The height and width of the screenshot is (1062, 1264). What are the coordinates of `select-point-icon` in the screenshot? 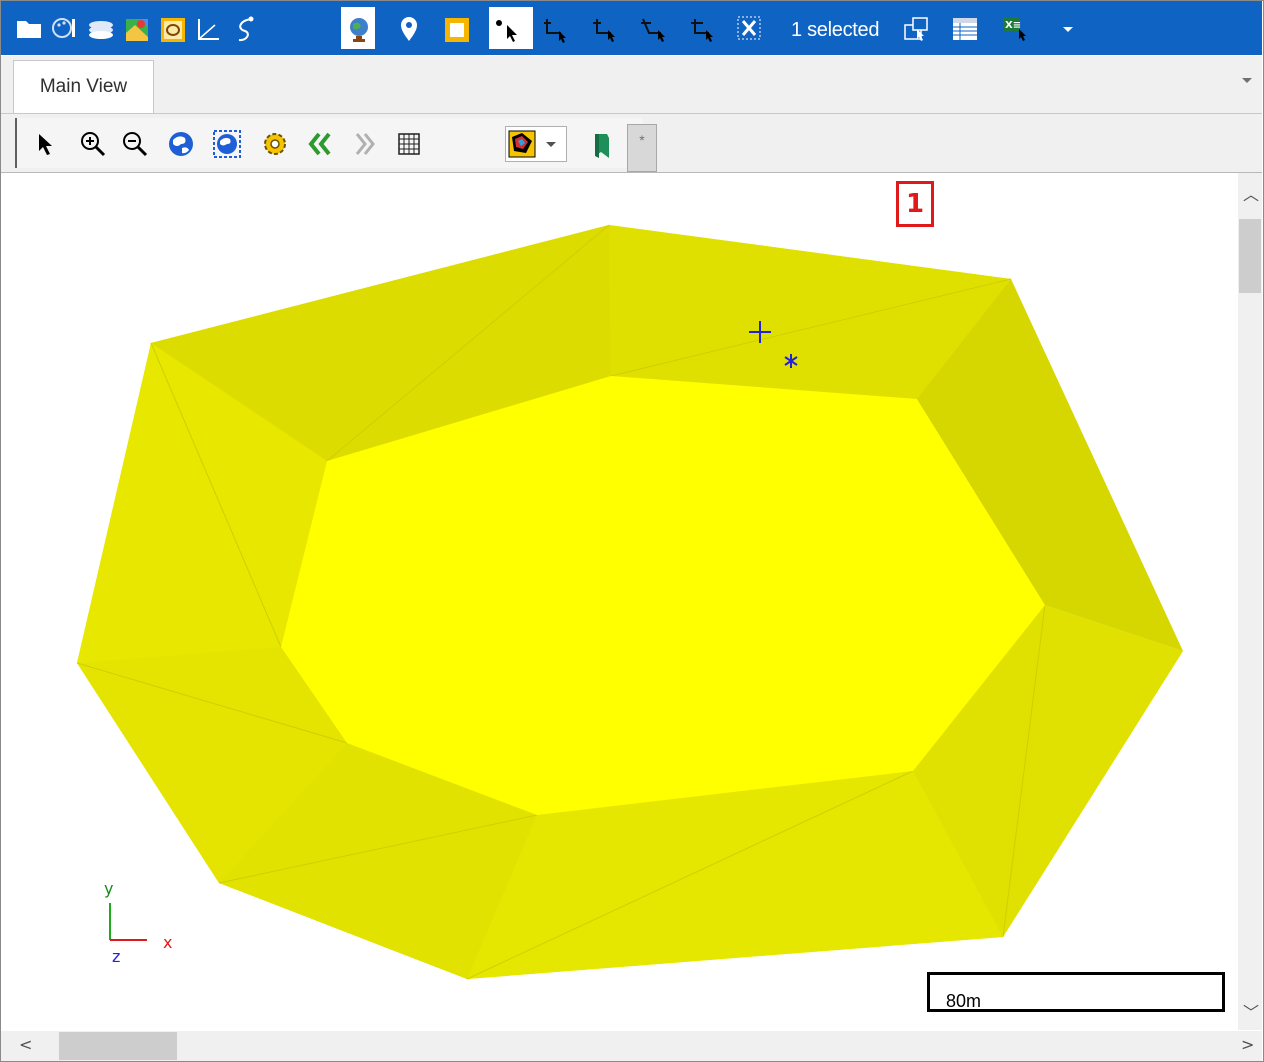 It's located at (506, 31).